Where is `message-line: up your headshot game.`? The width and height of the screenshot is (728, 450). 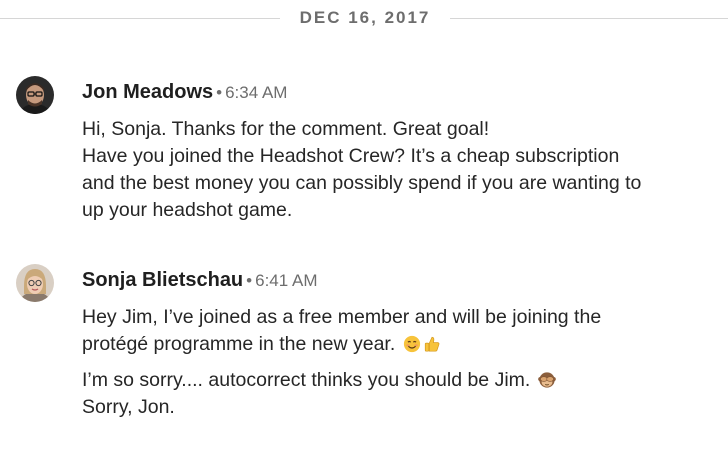 message-line: up your headshot game. is located at coordinates (187, 210).